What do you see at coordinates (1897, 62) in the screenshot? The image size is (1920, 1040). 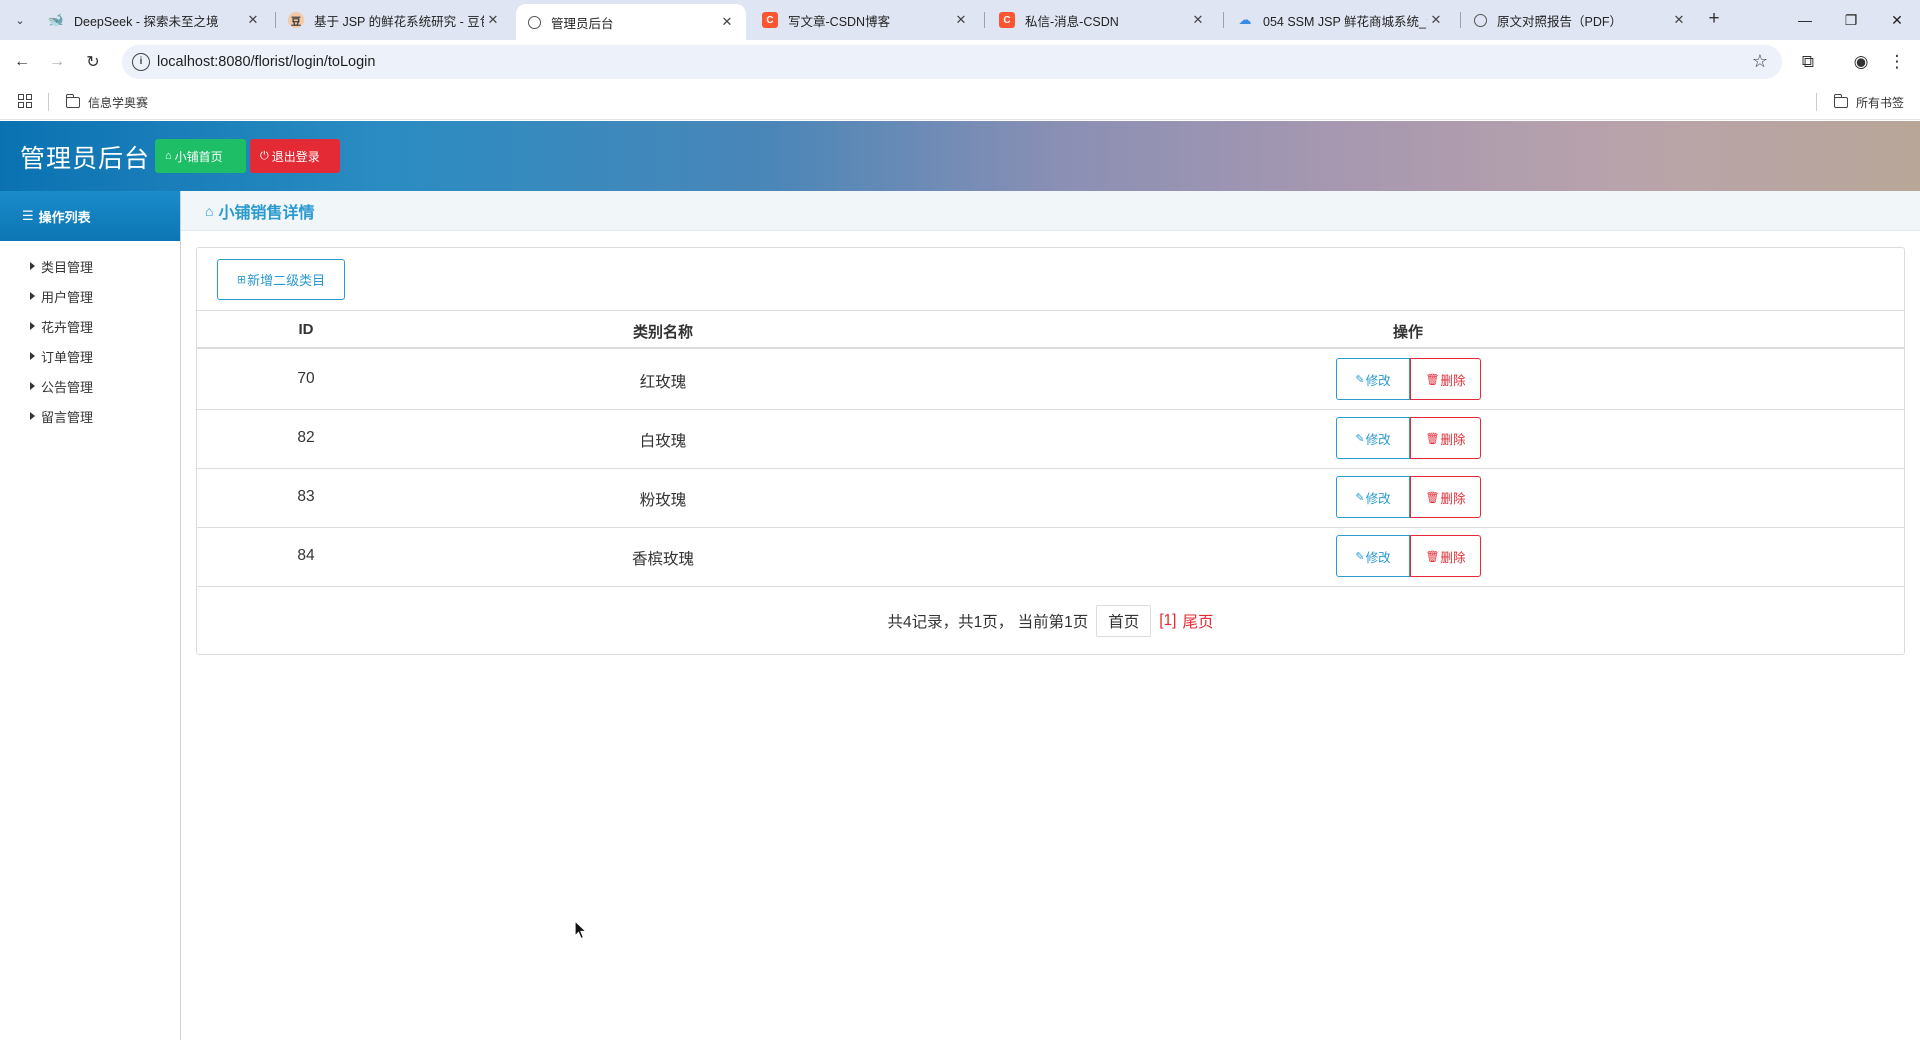 I see `menu-icon: ⋮` at bounding box center [1897, 62].